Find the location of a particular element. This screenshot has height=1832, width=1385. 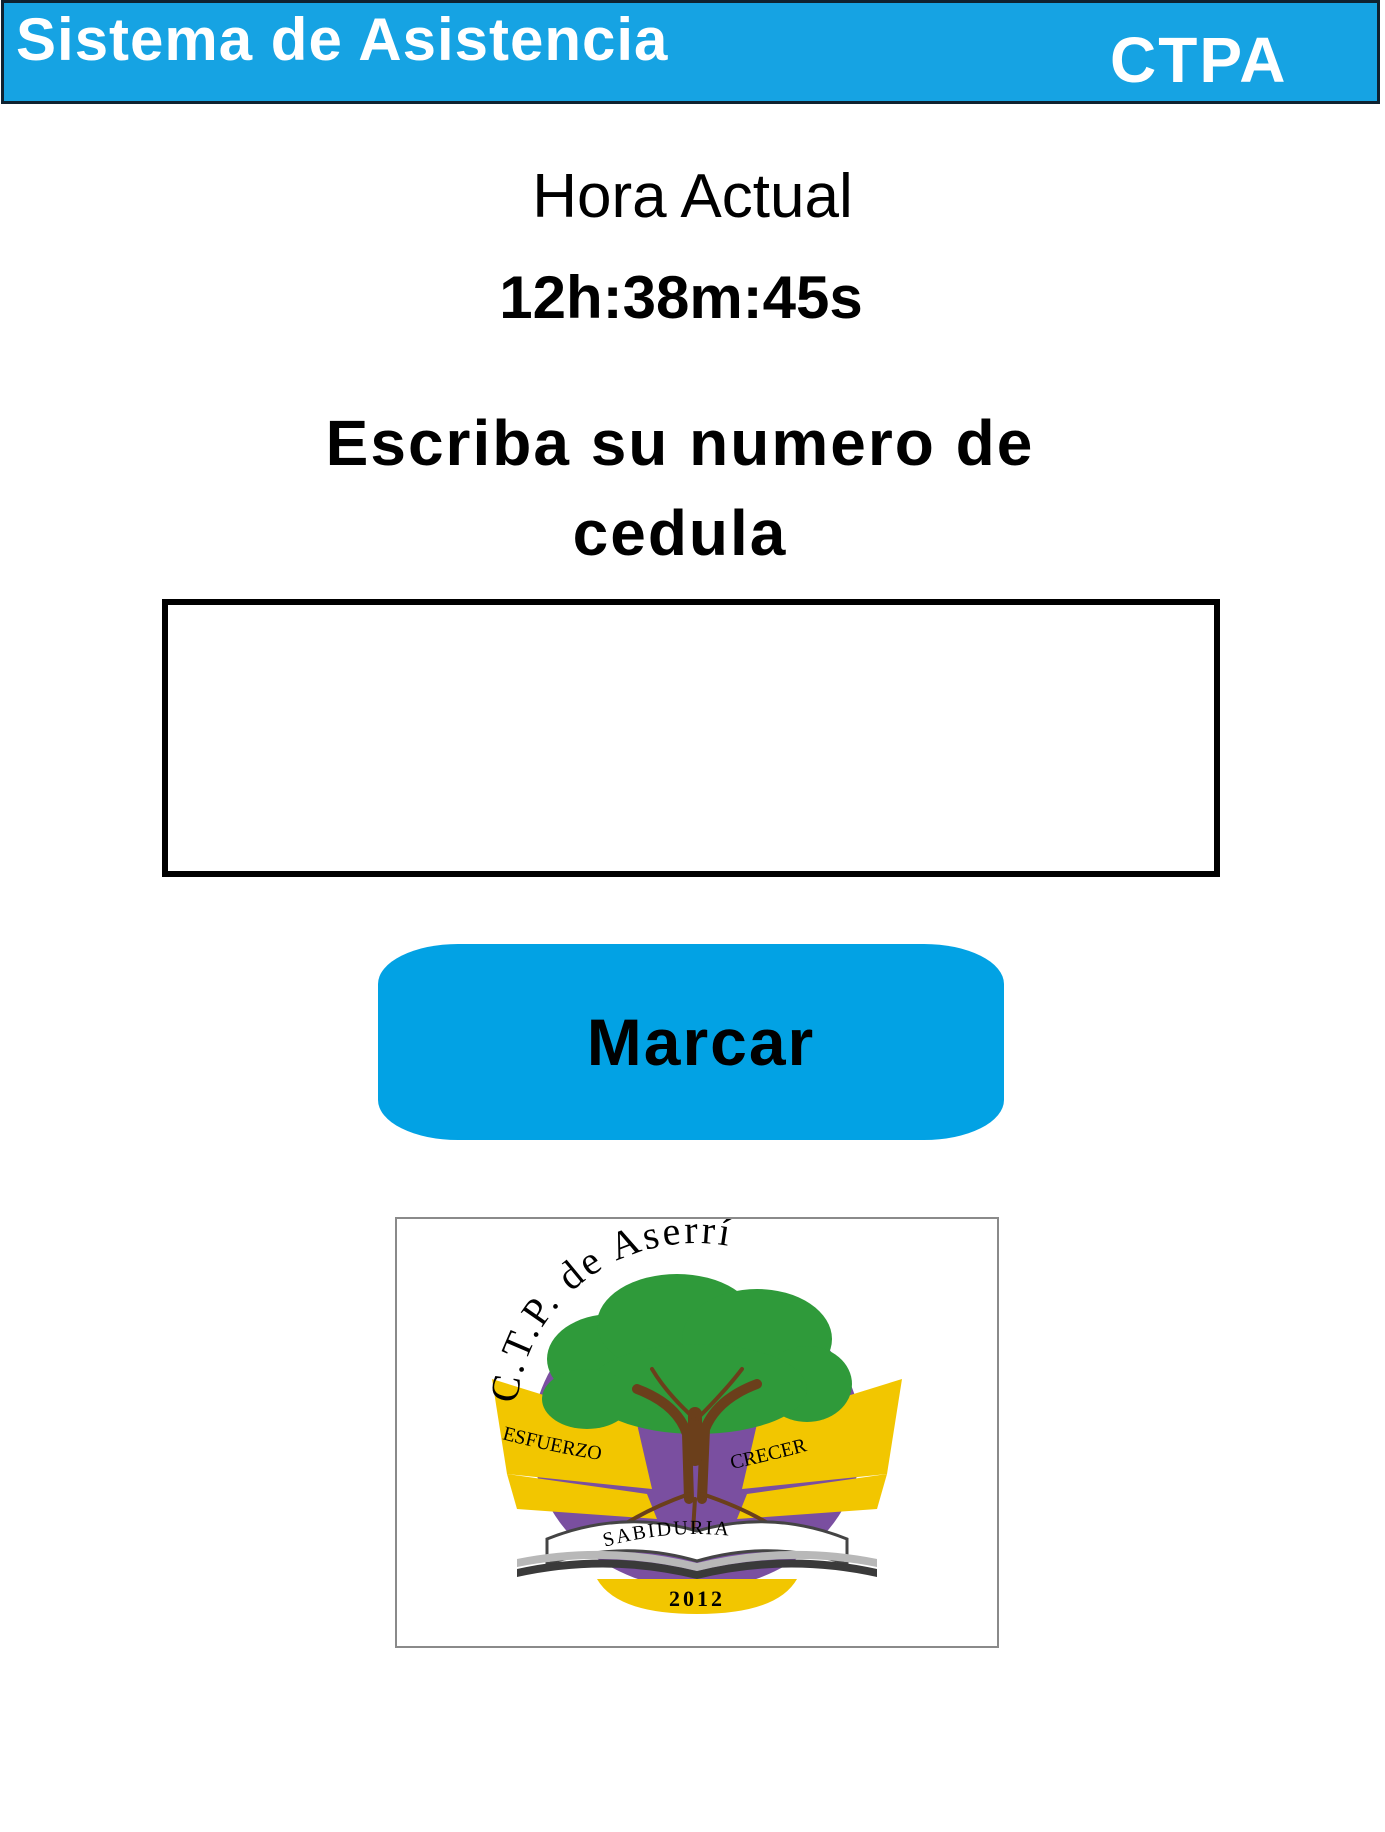

current-time-label: Hora Actual is located at coordinates (692, 196).